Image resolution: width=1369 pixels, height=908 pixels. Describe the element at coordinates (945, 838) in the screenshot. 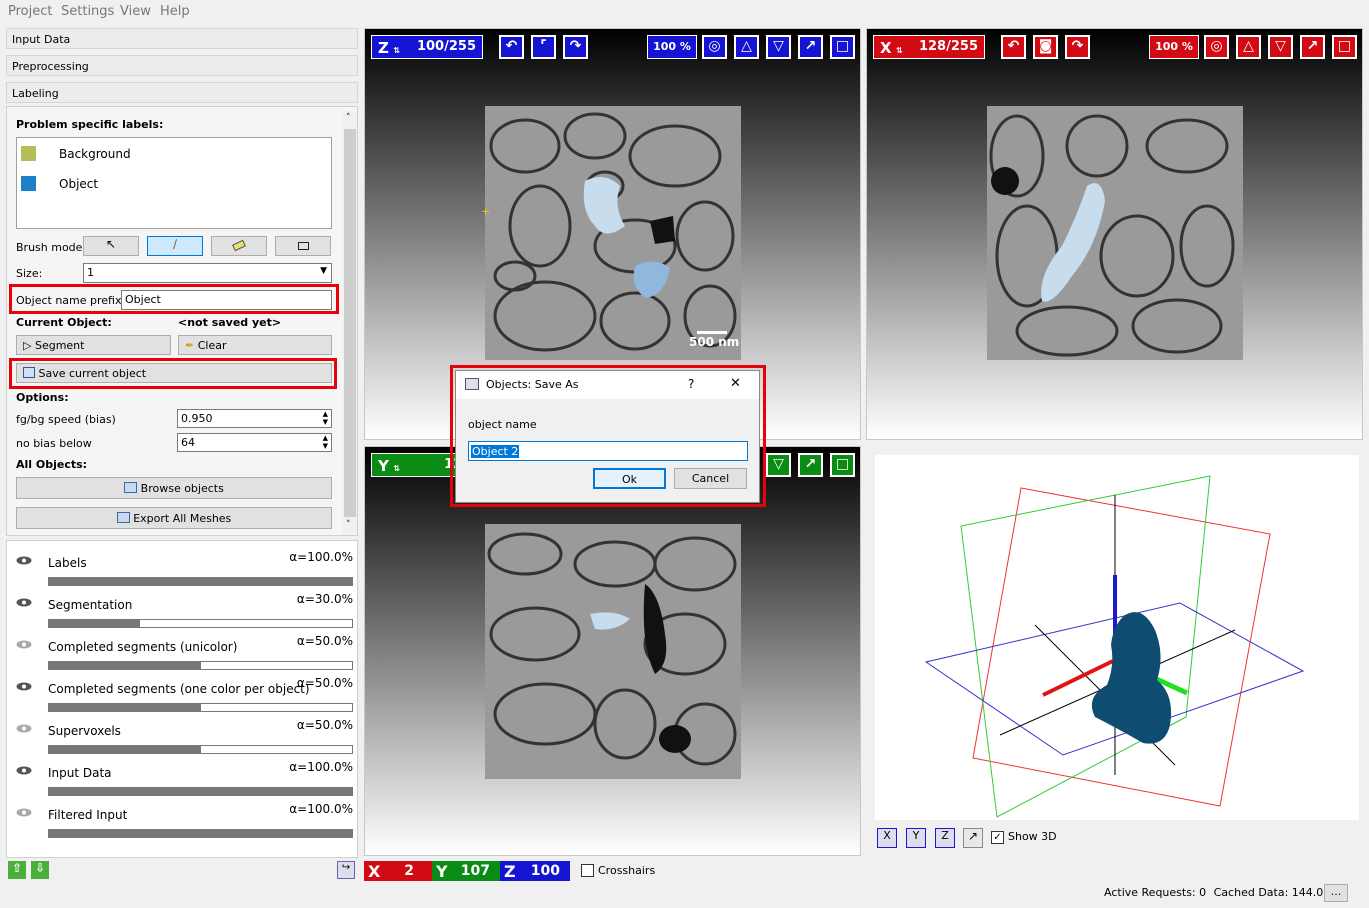

I see `z-axis-toggle-icon: Z` at that location.